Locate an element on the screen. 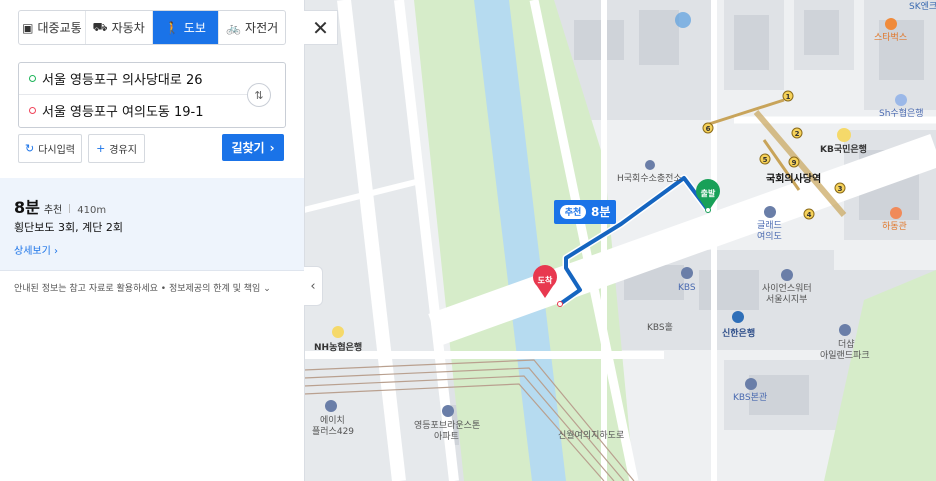  label-brownstone-2: 아파트 is located at coordinates (446, 436).